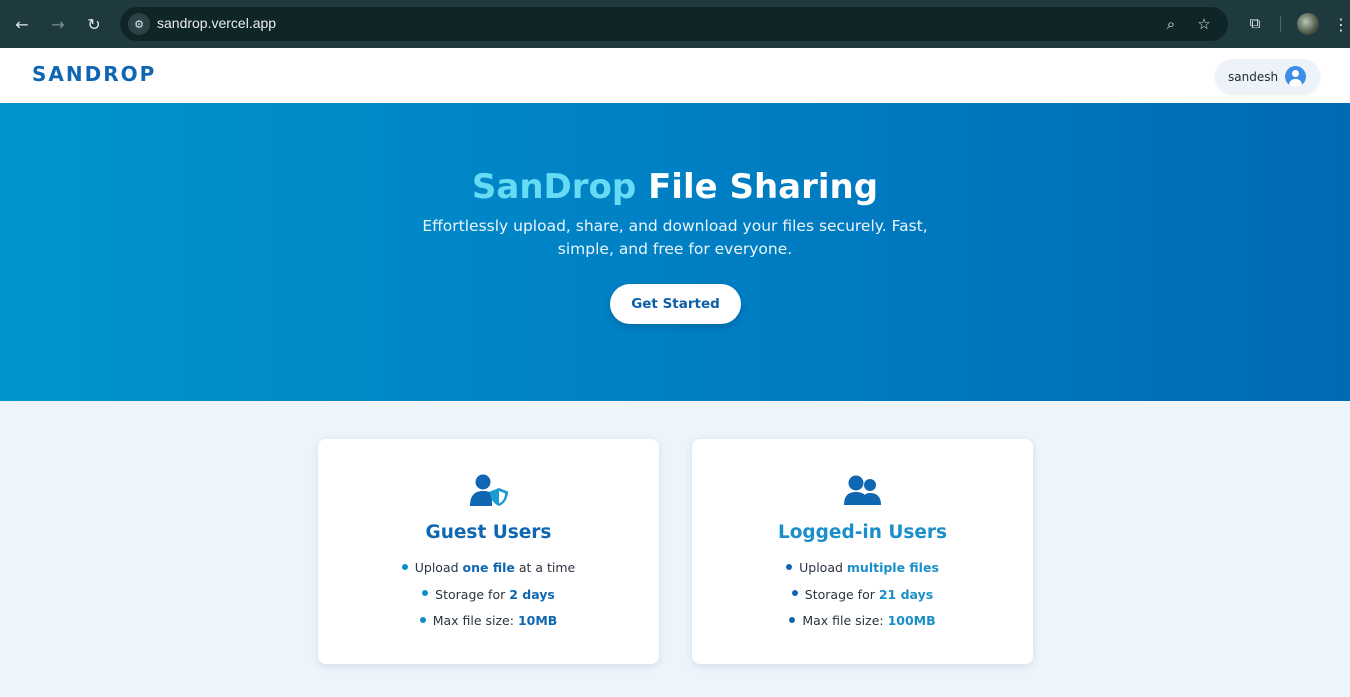 Image resolution: width=1350 pixels, height=697 pixels. Describe the element at coordinates (488, 490) in the screenshot. I see `user-shield-icon` at that location.